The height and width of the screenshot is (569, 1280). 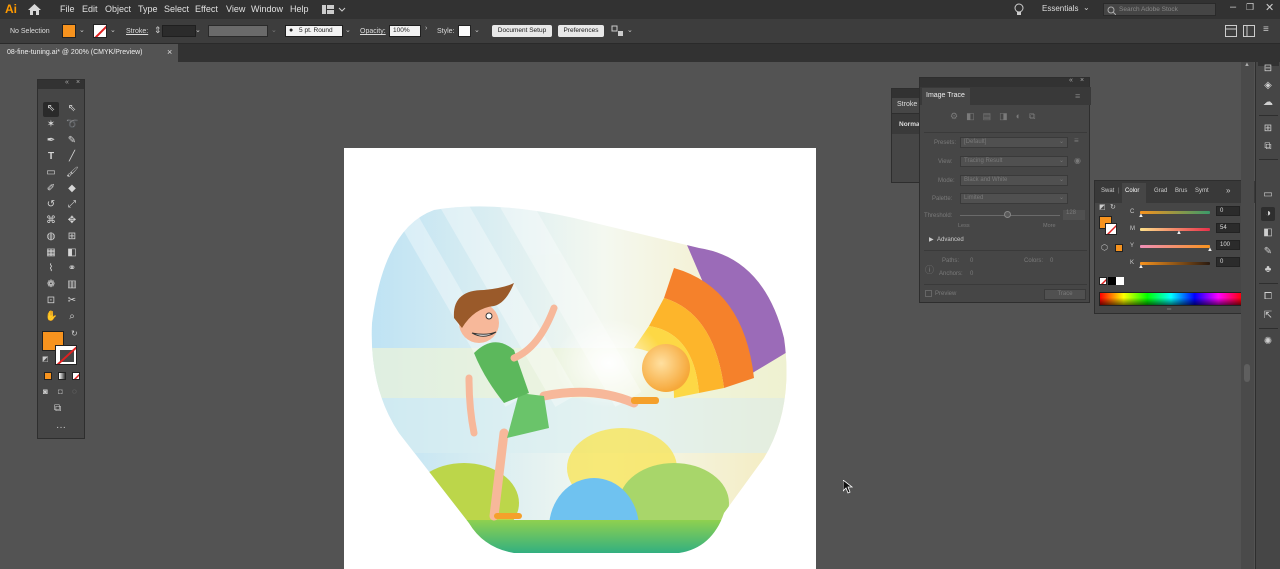 What do you see at coordinates (72, 285) in the screenshot?
I see `graph-tool-icon: ▥` at bounding box center [72, 285].